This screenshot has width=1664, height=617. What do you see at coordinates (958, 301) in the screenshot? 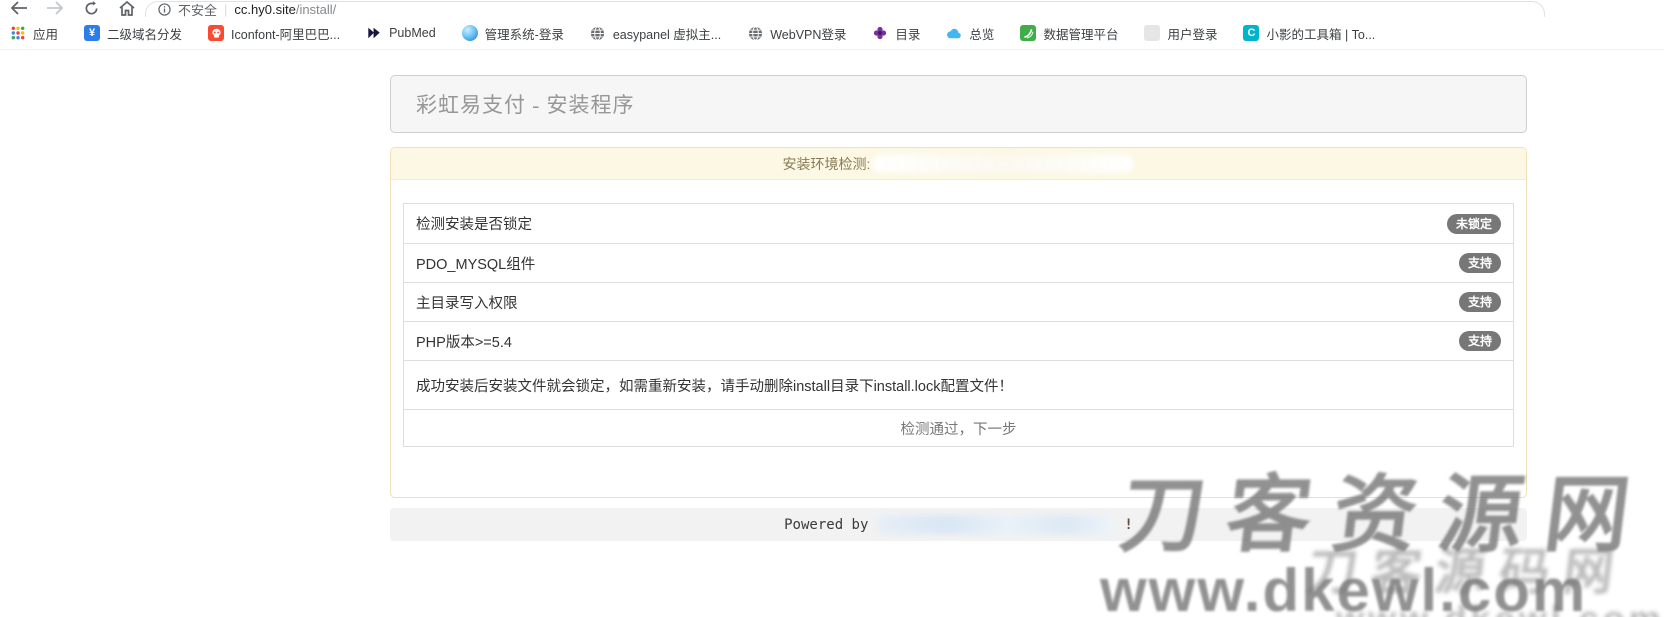
I see `table-row: 主目录写入权限 支持` at bounding box center [958, 301].